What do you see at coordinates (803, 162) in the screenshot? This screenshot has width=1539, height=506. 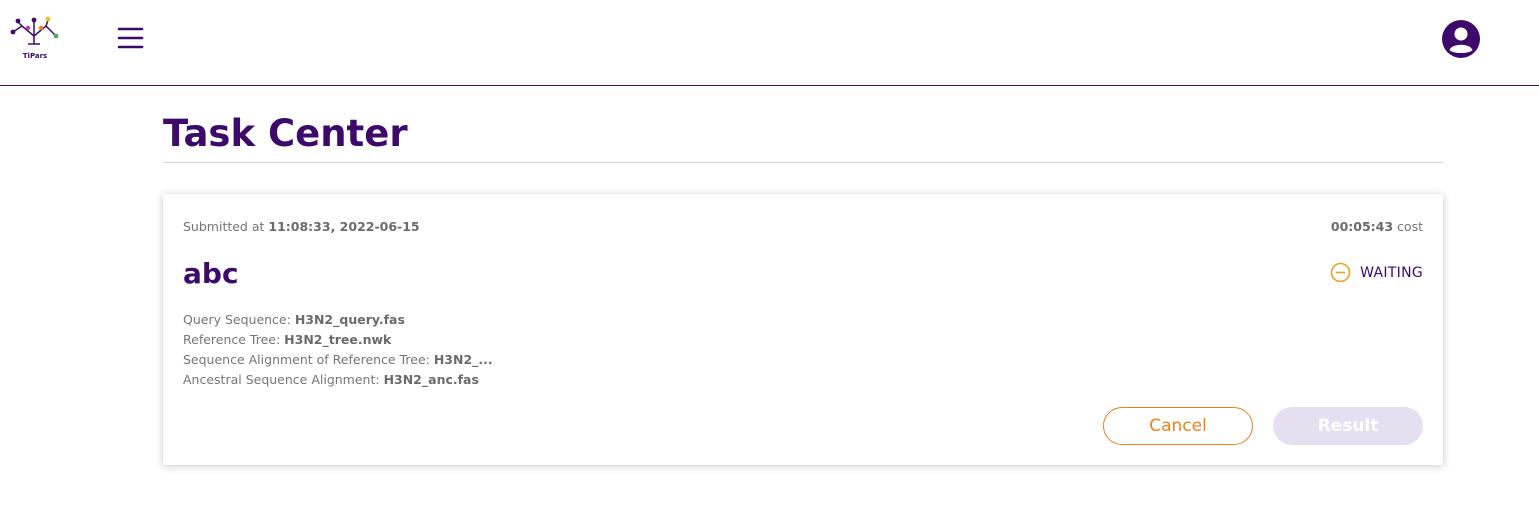 I see `title-divider` at bounding box center [803, 162].